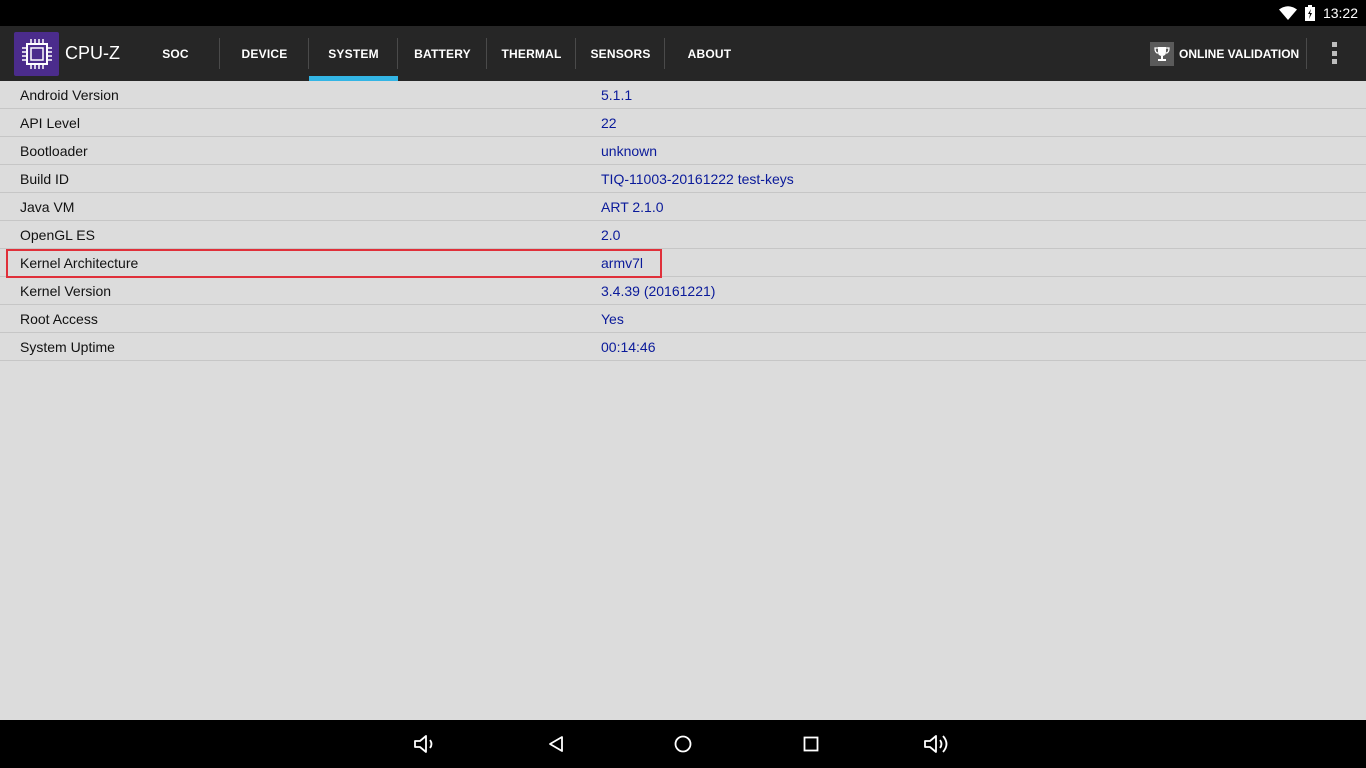  I want to click on item-label: Java VM, so click(47, 207).